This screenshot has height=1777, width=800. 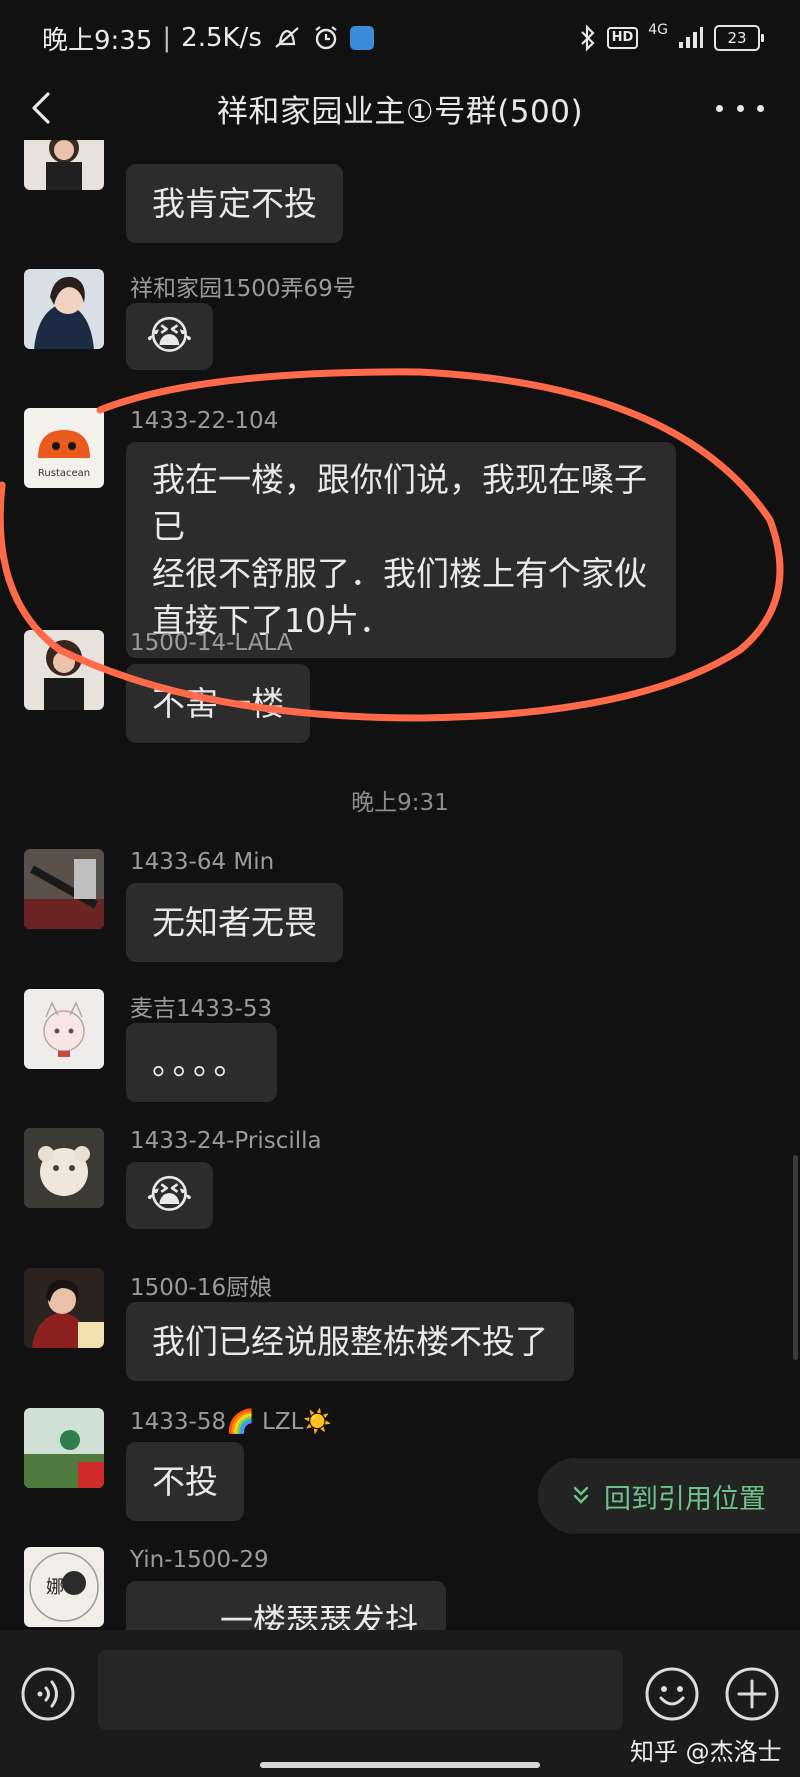 What do you see at coordinates (226, 1141) in the screenshot?
I see `sender-name: 1433-24-Priscilla` at bounding box center [226, 1141].